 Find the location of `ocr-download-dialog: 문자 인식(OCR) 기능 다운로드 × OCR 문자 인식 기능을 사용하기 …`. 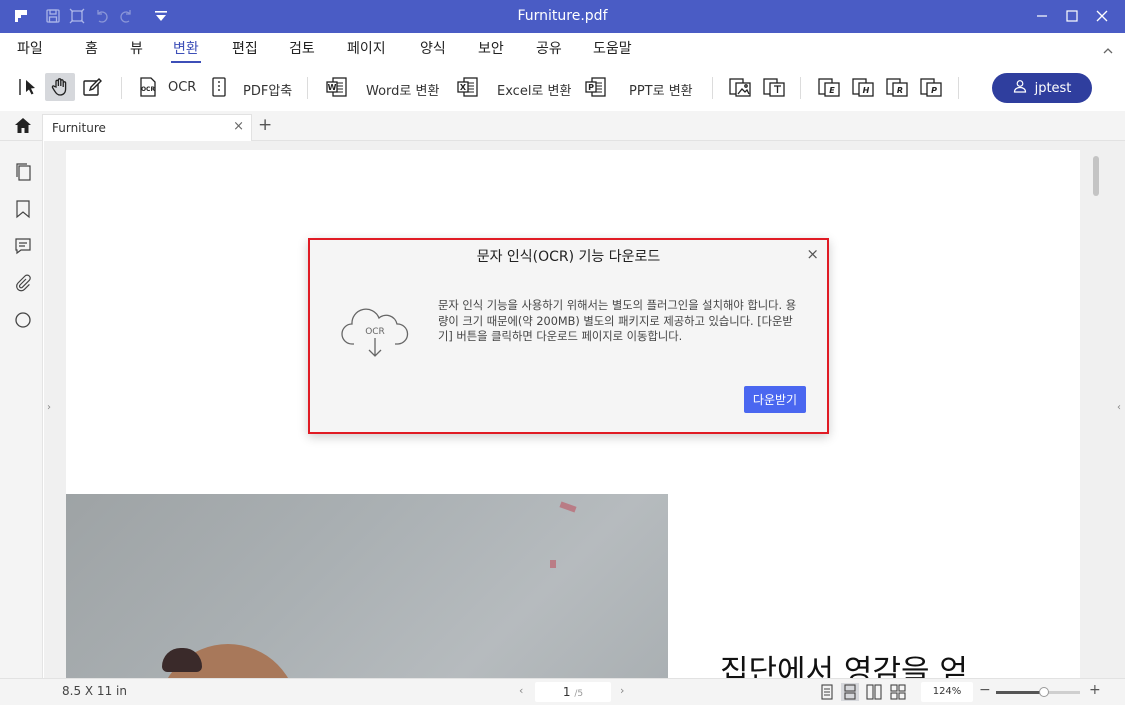

ocr-download-dialog: 문자 인식(OCR) 기능 다운로드 × OCR 문자 인식 기능을 사용하기 … is located at coordinates (568, 336).